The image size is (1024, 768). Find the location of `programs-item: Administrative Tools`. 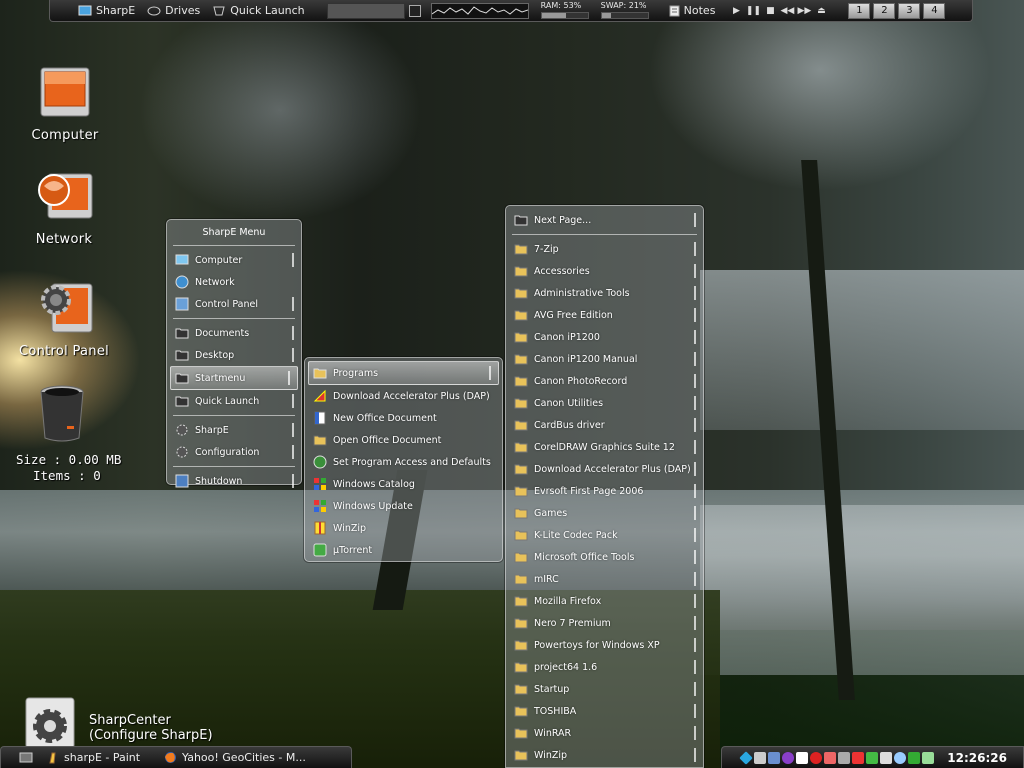

programs-item: Administrative Tools is located at coordinates (604, 293).